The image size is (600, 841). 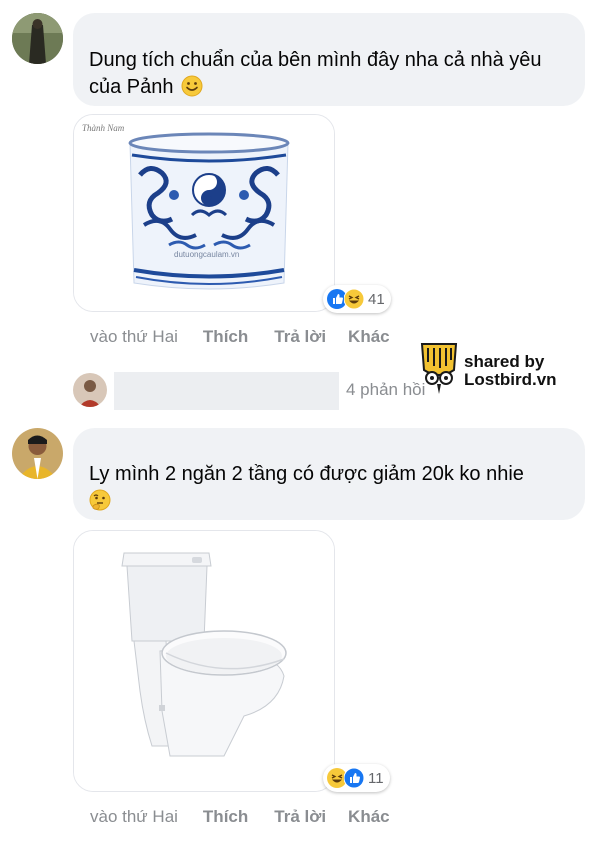 I want to click on comment-image: Thành Nam dutuongcaulam.vn, so click(x=204, y=213).